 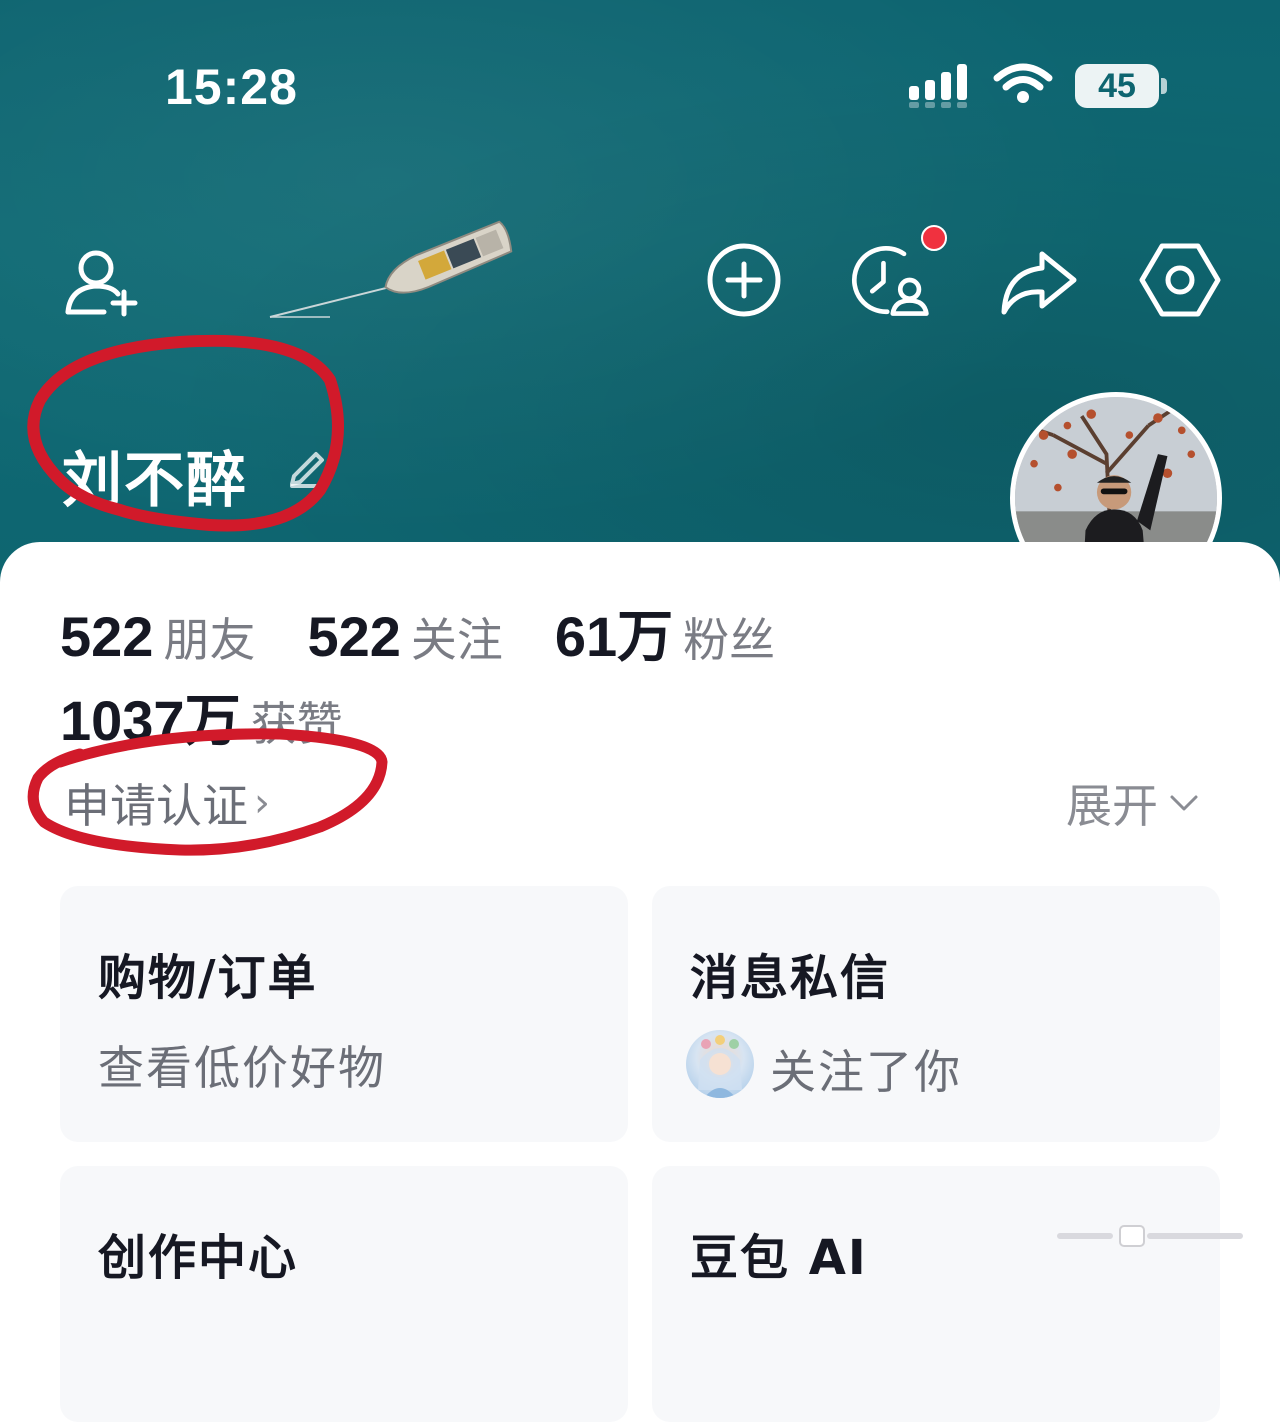 I want to click on likes-label: 获赞, so click(x=296, y=724).